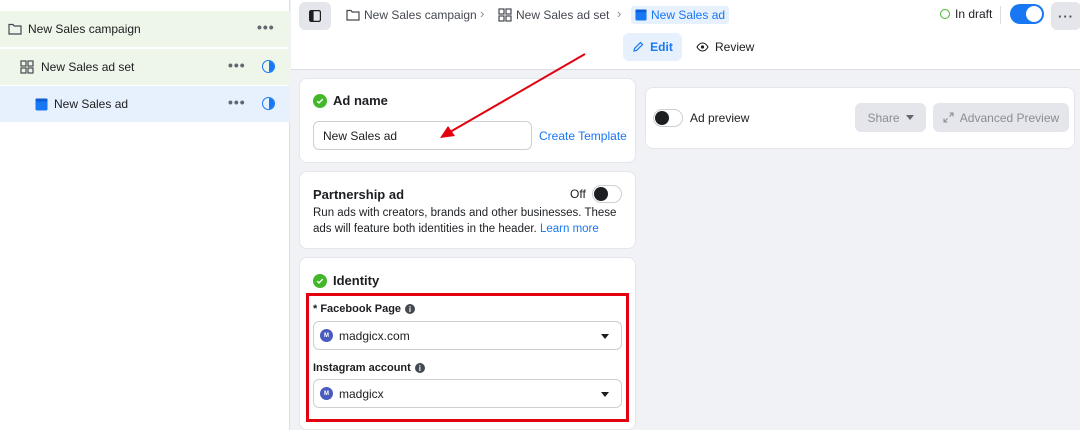  What do you see at coordinates (145, 104) in the screenshot?
I see `tree-item-ad: New Sales ad •••` at bounding box center [145, 104].